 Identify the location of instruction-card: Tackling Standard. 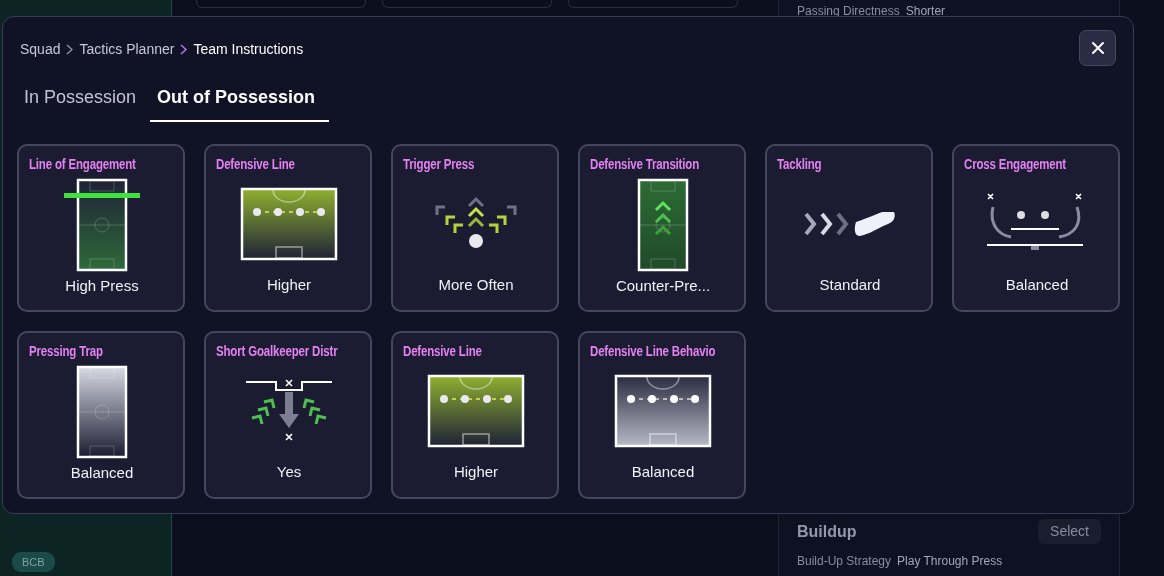
(849, 228).